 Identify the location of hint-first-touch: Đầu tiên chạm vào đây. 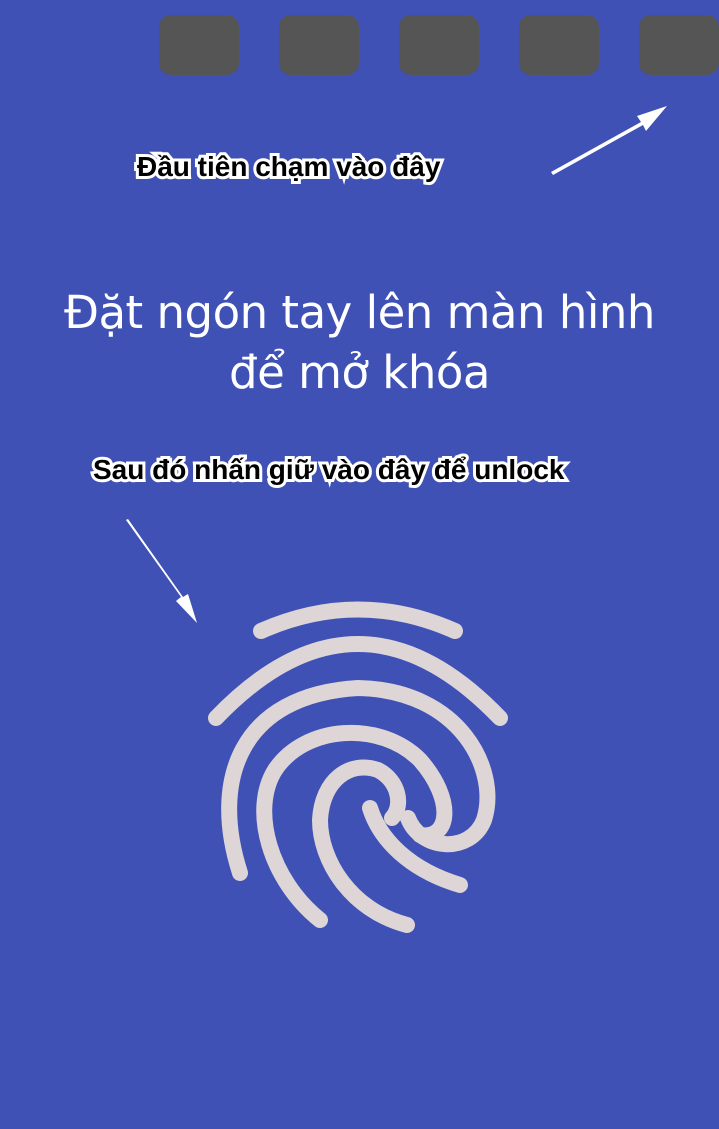
(288, 166).